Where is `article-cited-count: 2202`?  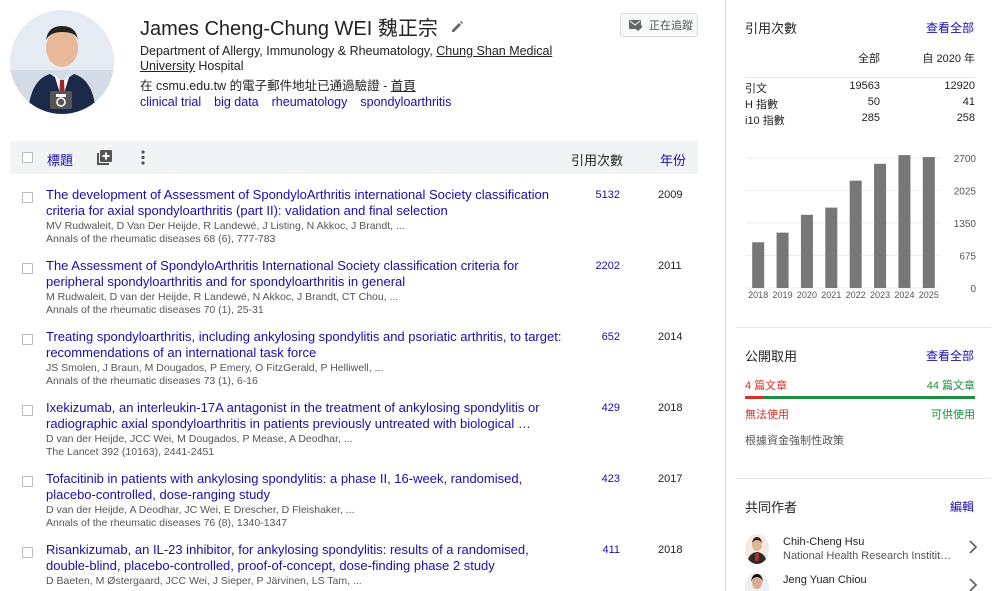 article-cited-count: 2202 is located at coordinates (595, 266).